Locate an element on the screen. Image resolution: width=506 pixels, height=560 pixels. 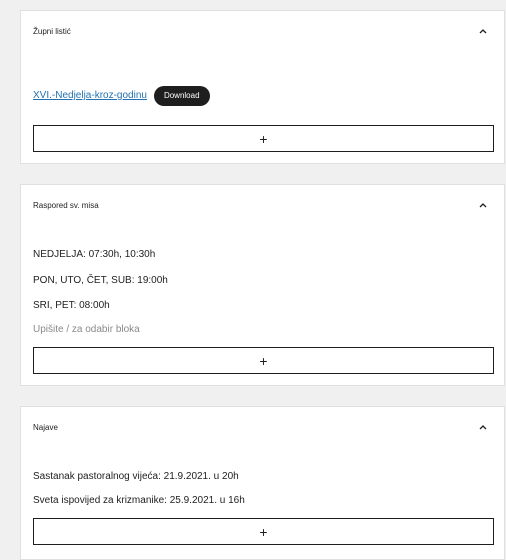
panel-header: Raspored sv. misa is located at coordinates (262, 205).